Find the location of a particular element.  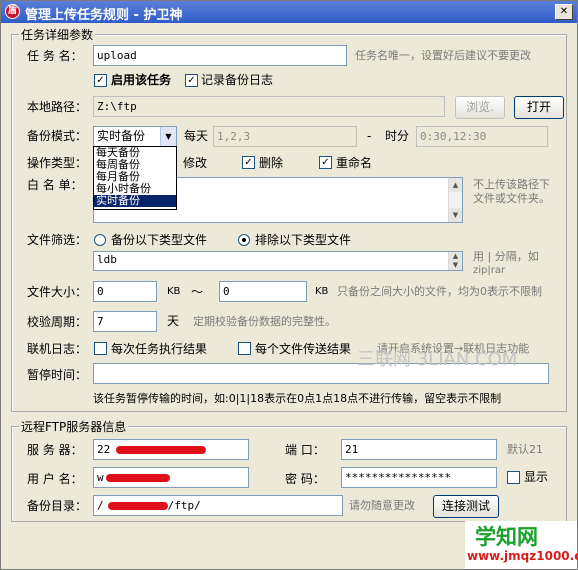

shield-icon: 盾 is located at coordinates (12, 11).